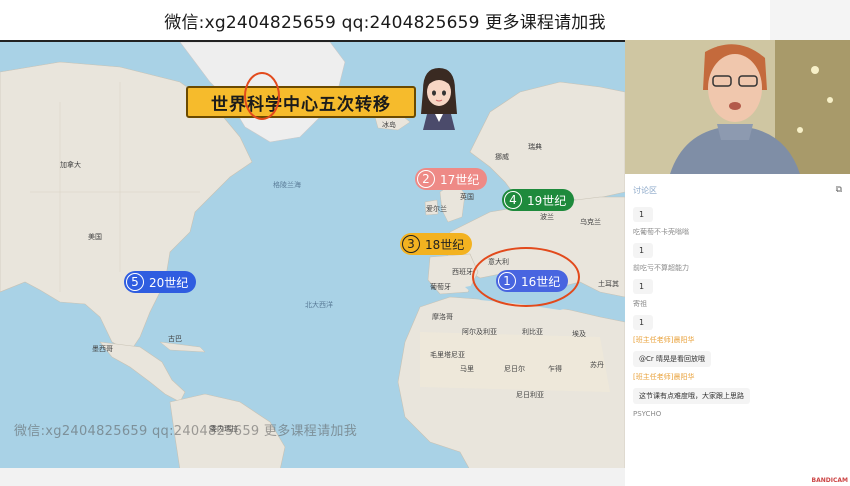 This screenshot has width=850, height=486. I want to click on teacher-video-icon, so click(737, 107).